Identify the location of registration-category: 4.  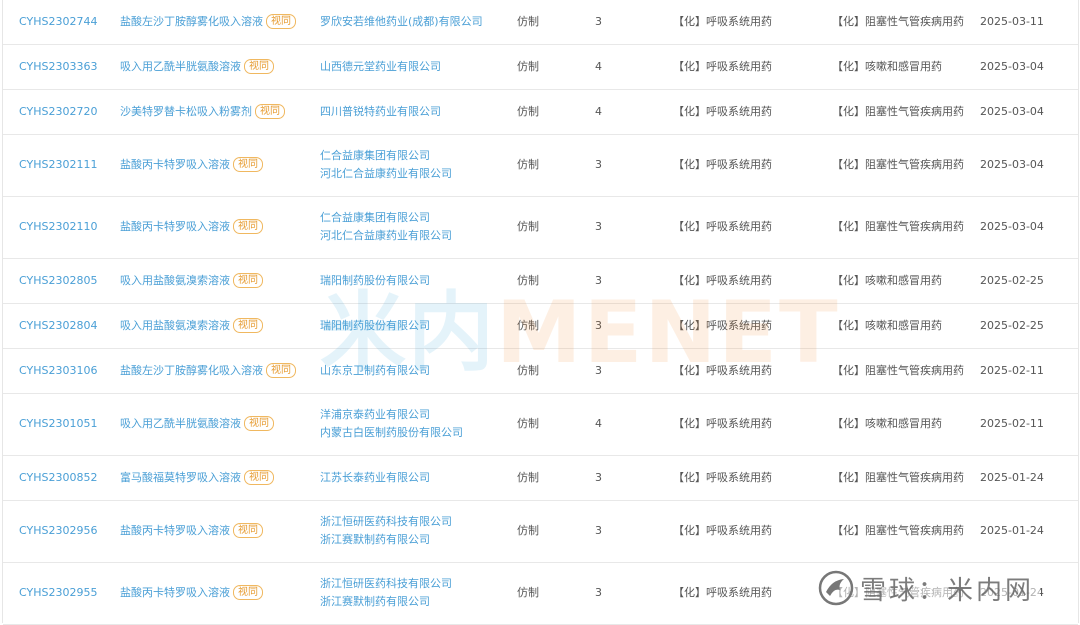
(598, 111).